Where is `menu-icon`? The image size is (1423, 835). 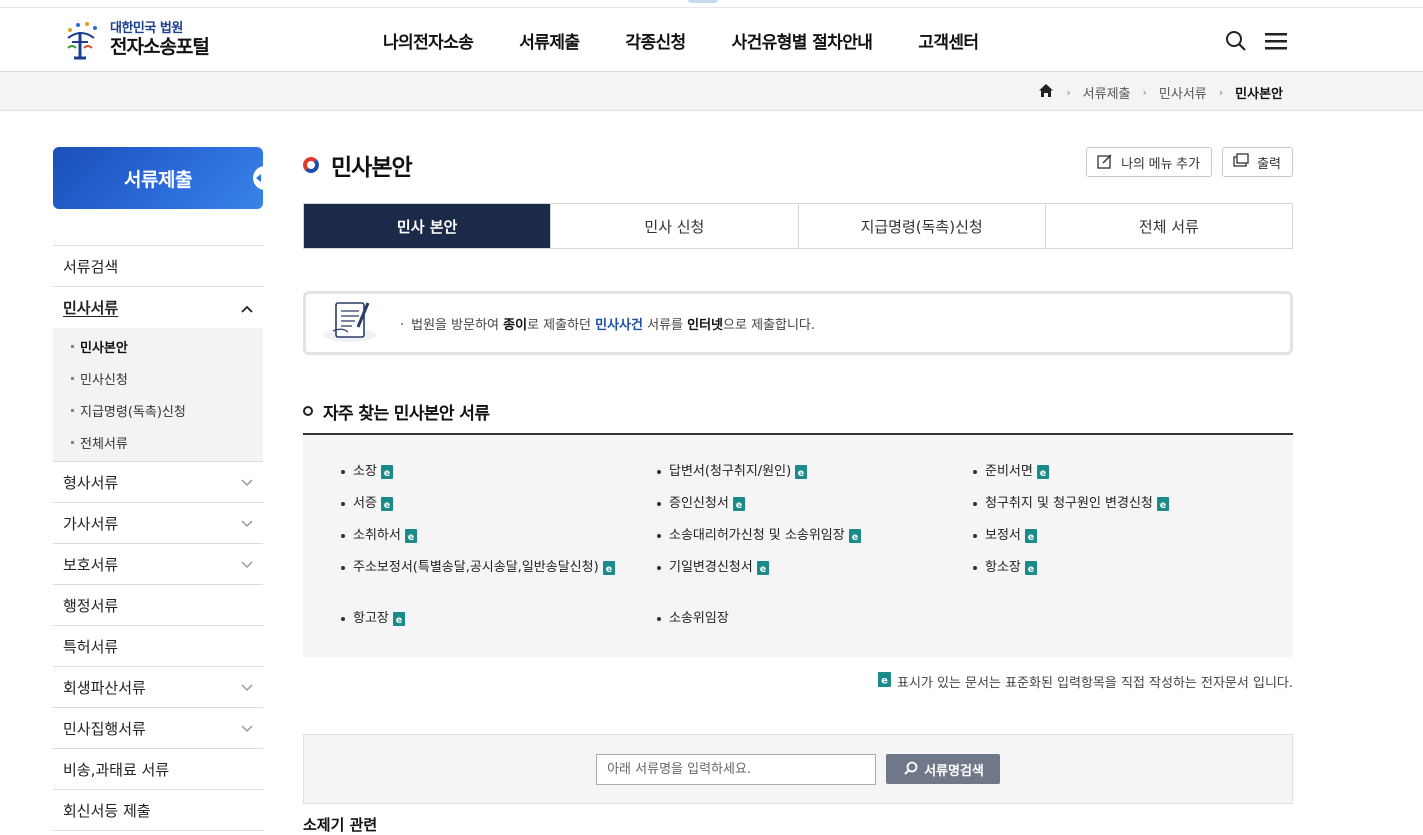
menu-icon is located at coordinates (1276, 43).